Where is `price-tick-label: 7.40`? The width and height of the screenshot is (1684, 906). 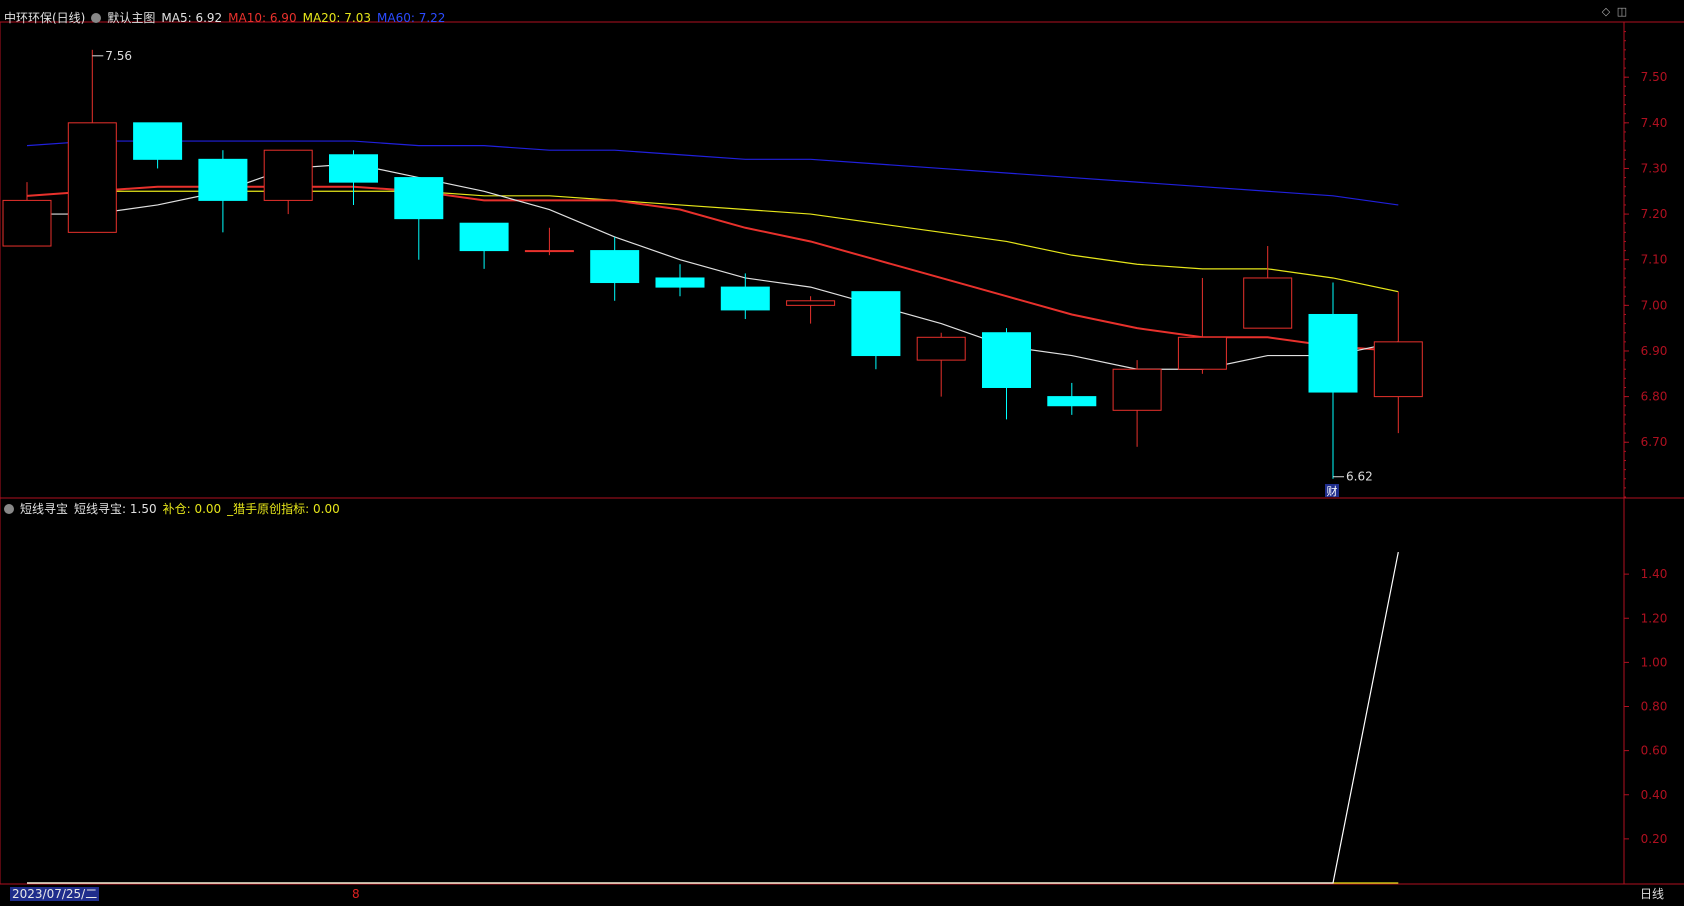
price-tick-label: 7.40 is located at coordinates (1654, 123).